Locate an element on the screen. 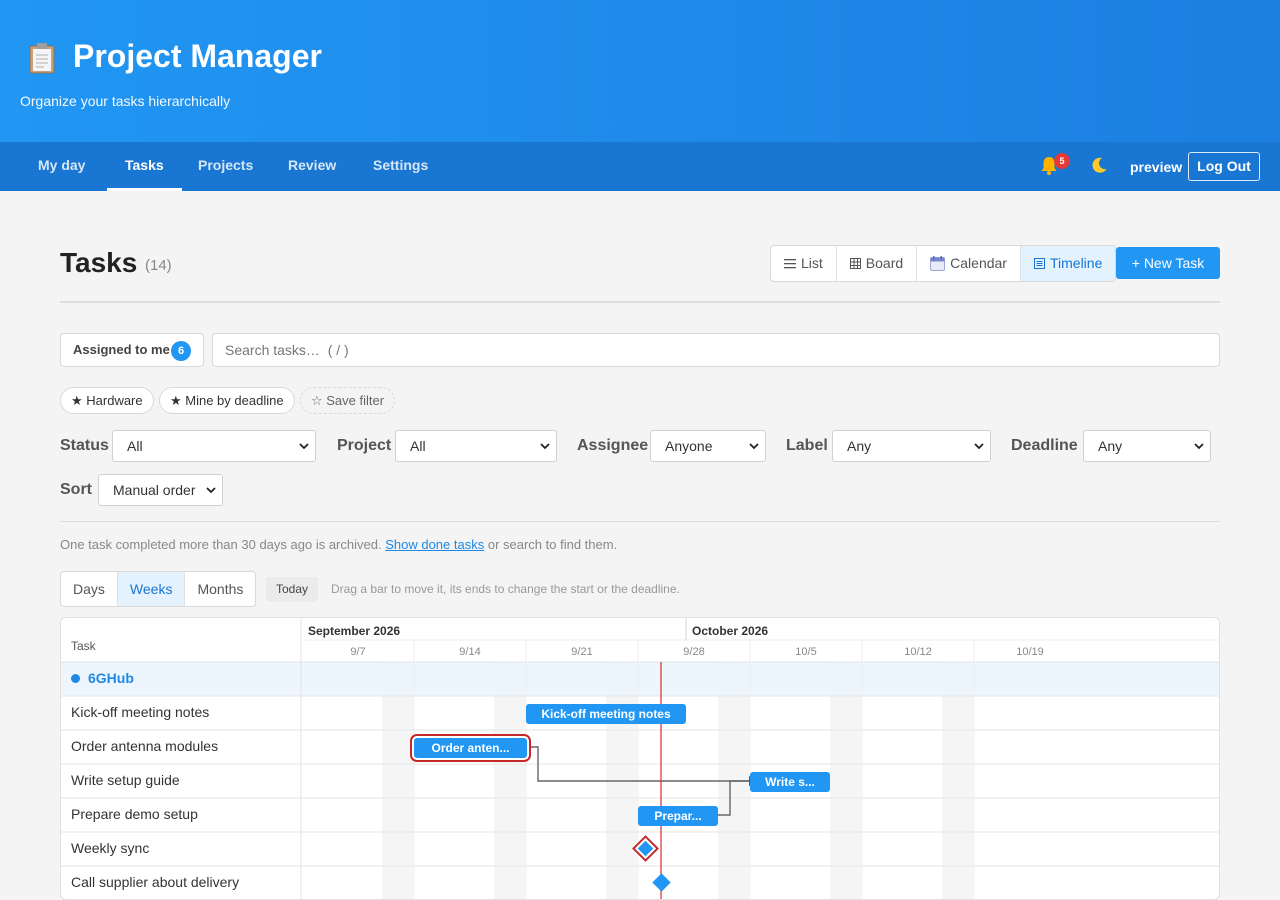  clipboard-icon is located at coordinates (42, 58).